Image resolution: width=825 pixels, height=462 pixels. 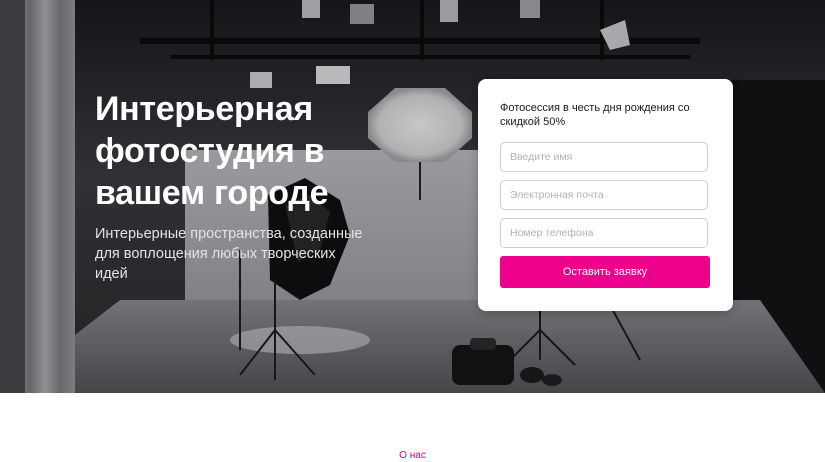 I want to click on submit-request-button: Оставить заявку, so click(x=605, y=272).